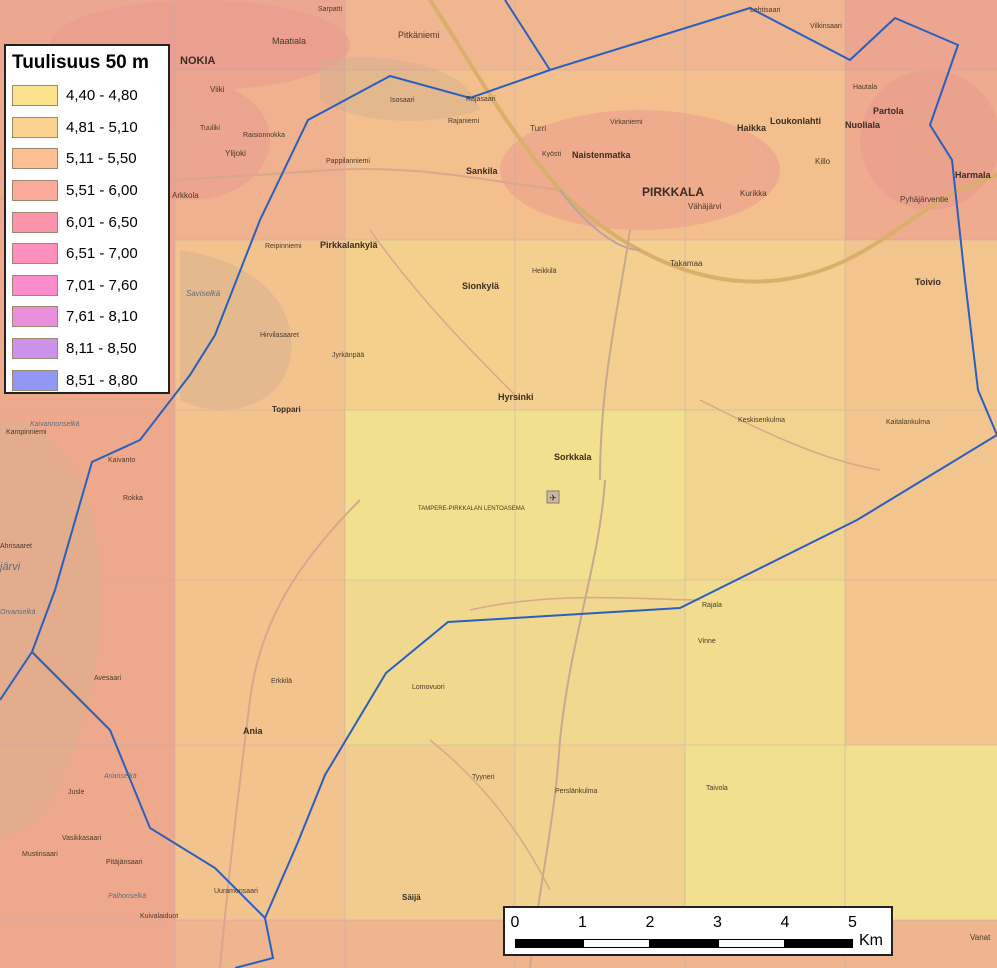 The image size is (997, 968). Describe the element at coordinates (980, 937) in the screenshot. I see `label-vanat: Vanat` at that location.